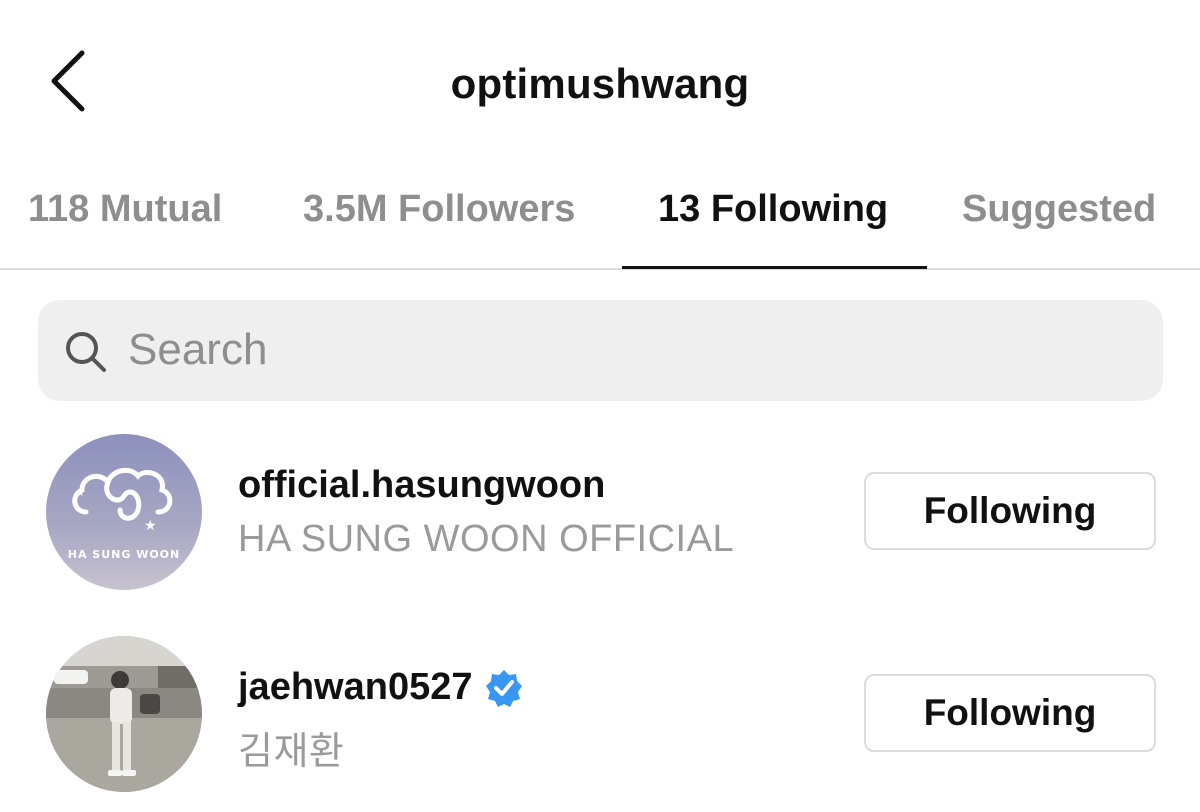 The image size is (1200, 812). Describe the element at coordinates (774, 267) in the screenshot. I see `active-tab-indicator` at that location.